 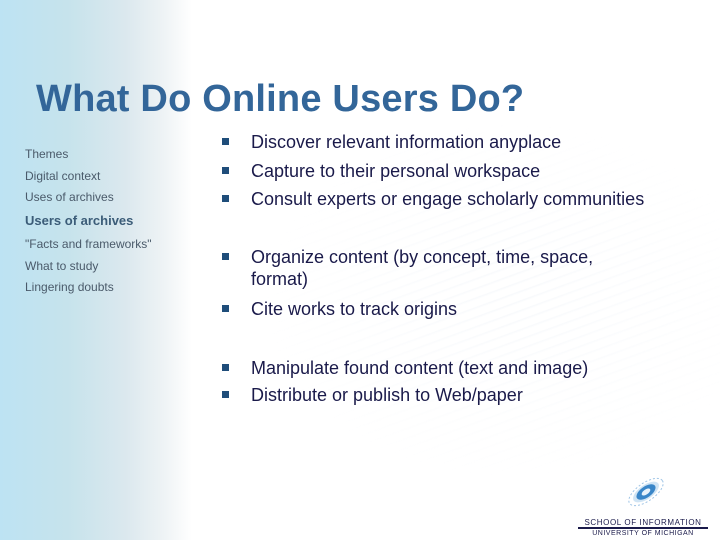 What do you see at coordinates (46, 154) in the screenshot?
I see `sidebar-item-themes: Themes` at bounding box center [46, 154].